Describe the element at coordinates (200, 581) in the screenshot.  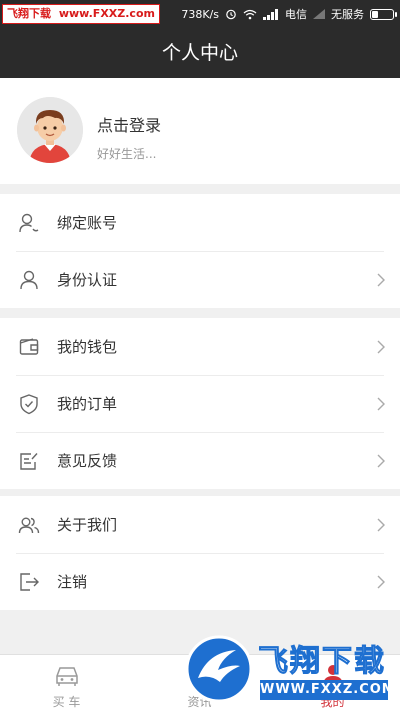
I see `menu-item-logout: 注销` at that location.